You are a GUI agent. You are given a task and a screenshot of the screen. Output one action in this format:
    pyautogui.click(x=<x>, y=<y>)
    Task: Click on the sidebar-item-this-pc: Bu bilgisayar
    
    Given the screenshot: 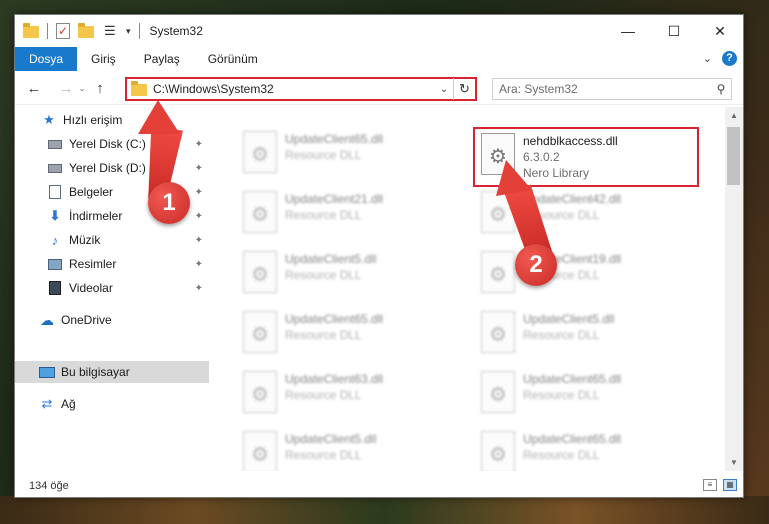 What is the action you would take?
    pyautogui.click(x=112, y=372)
    